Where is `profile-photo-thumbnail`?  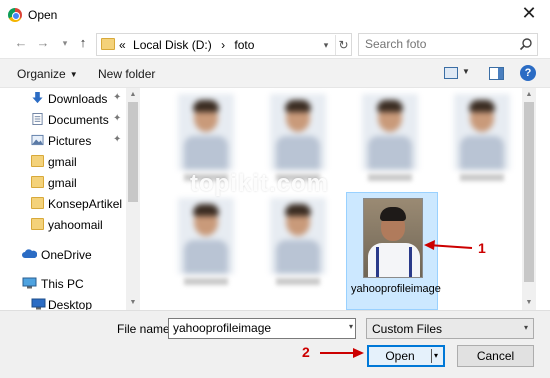 profile-photo-thumbnail is located at coordinates (393, 238).